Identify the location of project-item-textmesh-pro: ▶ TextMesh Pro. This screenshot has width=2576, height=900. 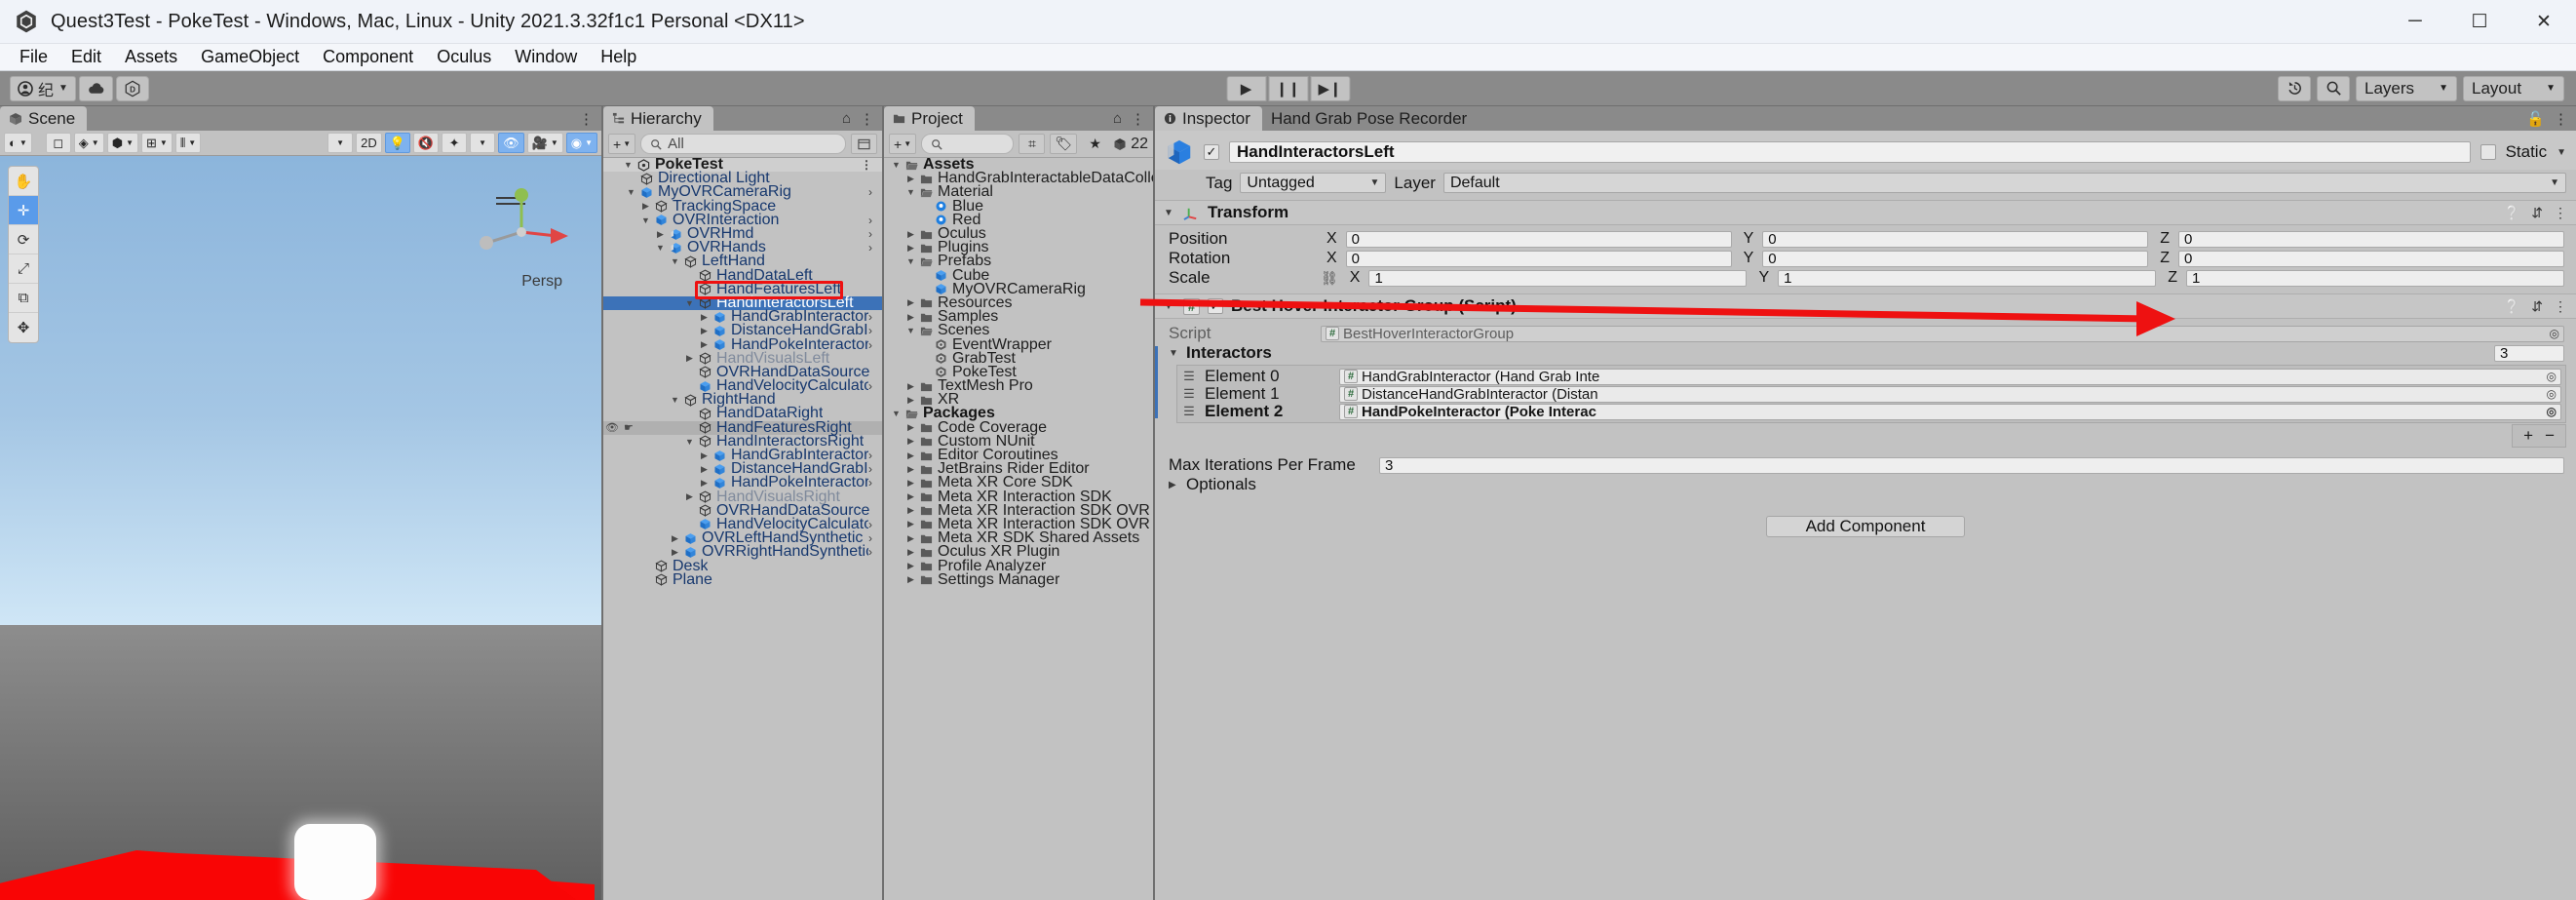
(1018, 385).